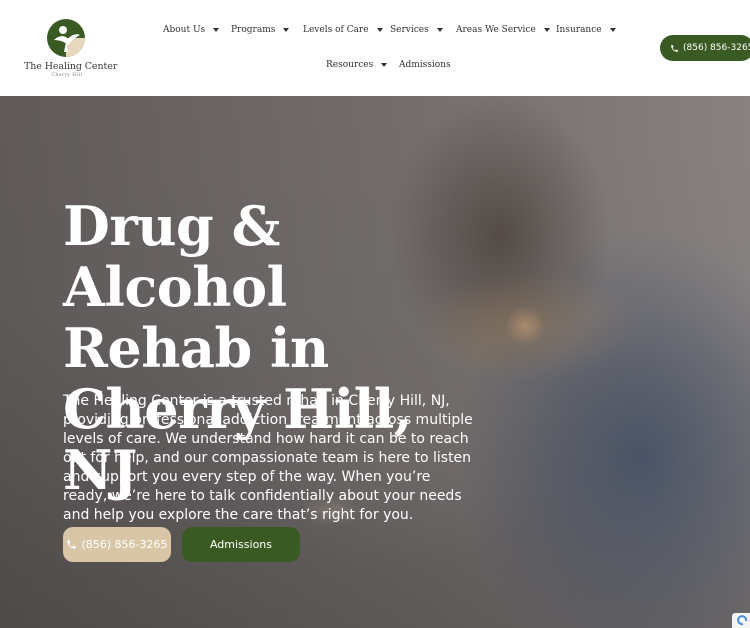 The height and width of the screenshot is (628, 750). I want to click on nav-item-areas-we-service: Areas We Service, so click(503, 30).